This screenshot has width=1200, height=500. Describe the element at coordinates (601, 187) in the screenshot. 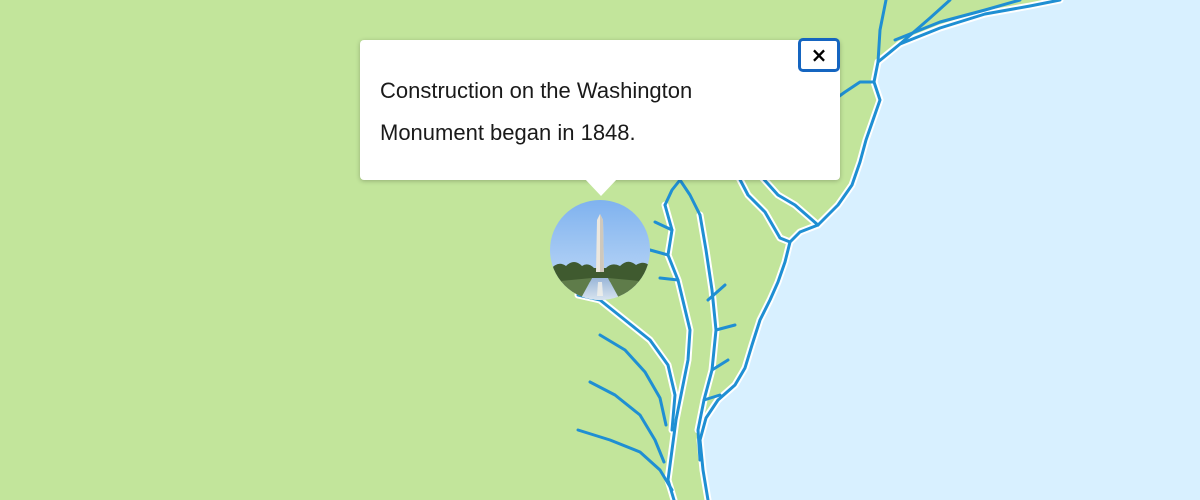

I see `popup-pointer` at that location.